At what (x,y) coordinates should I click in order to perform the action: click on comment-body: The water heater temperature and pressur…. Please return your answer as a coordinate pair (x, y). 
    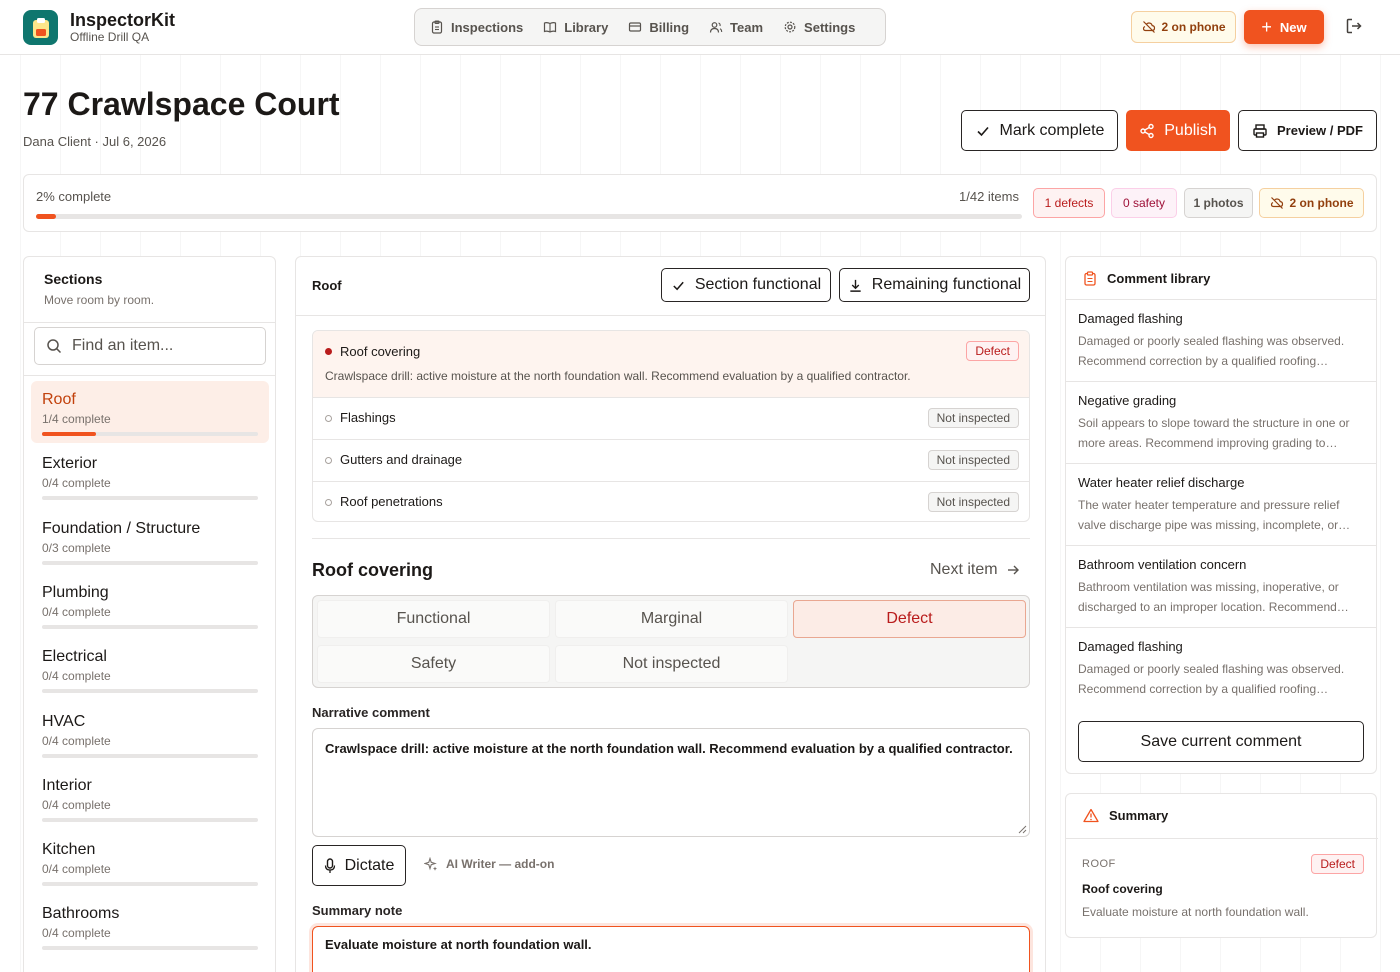
    Looking at the image, I should click on (1214, 515).